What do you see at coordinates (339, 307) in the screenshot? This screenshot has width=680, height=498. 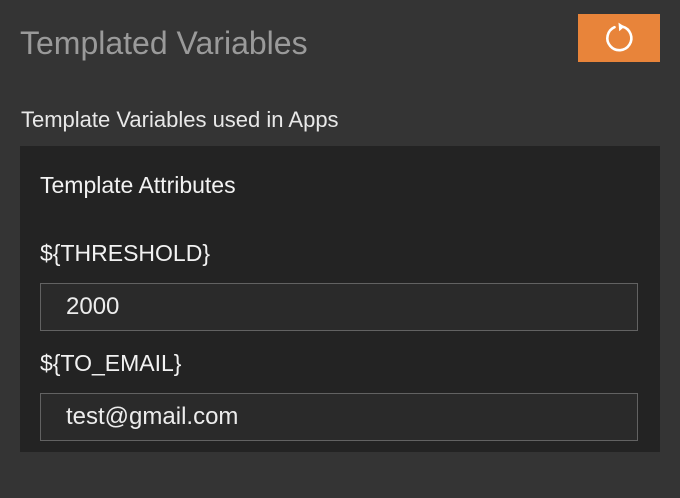 I see `threshold-input` at bounding box center [339, 307].